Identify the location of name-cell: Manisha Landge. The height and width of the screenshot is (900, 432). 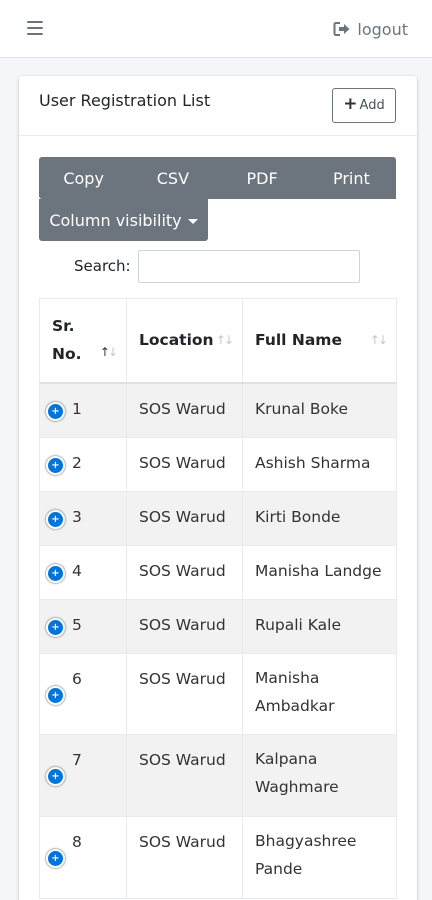
(319, 572).